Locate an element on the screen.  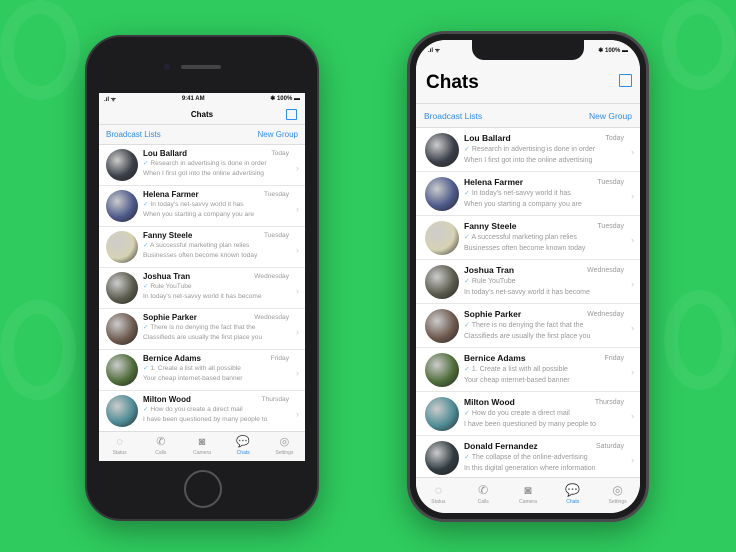
tab-label: Chats is located at coordinates (573, 502).